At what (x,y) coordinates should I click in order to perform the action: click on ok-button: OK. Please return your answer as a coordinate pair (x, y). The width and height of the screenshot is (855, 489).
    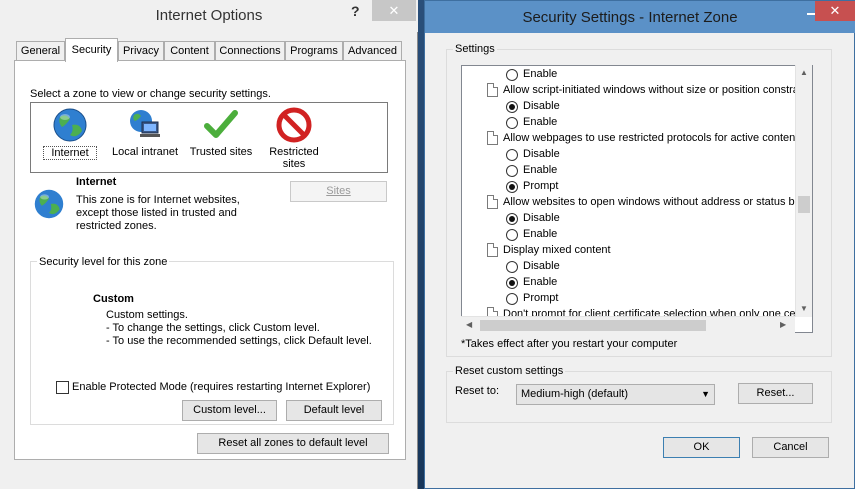
    Looking at the image, I should click on (701, 447).